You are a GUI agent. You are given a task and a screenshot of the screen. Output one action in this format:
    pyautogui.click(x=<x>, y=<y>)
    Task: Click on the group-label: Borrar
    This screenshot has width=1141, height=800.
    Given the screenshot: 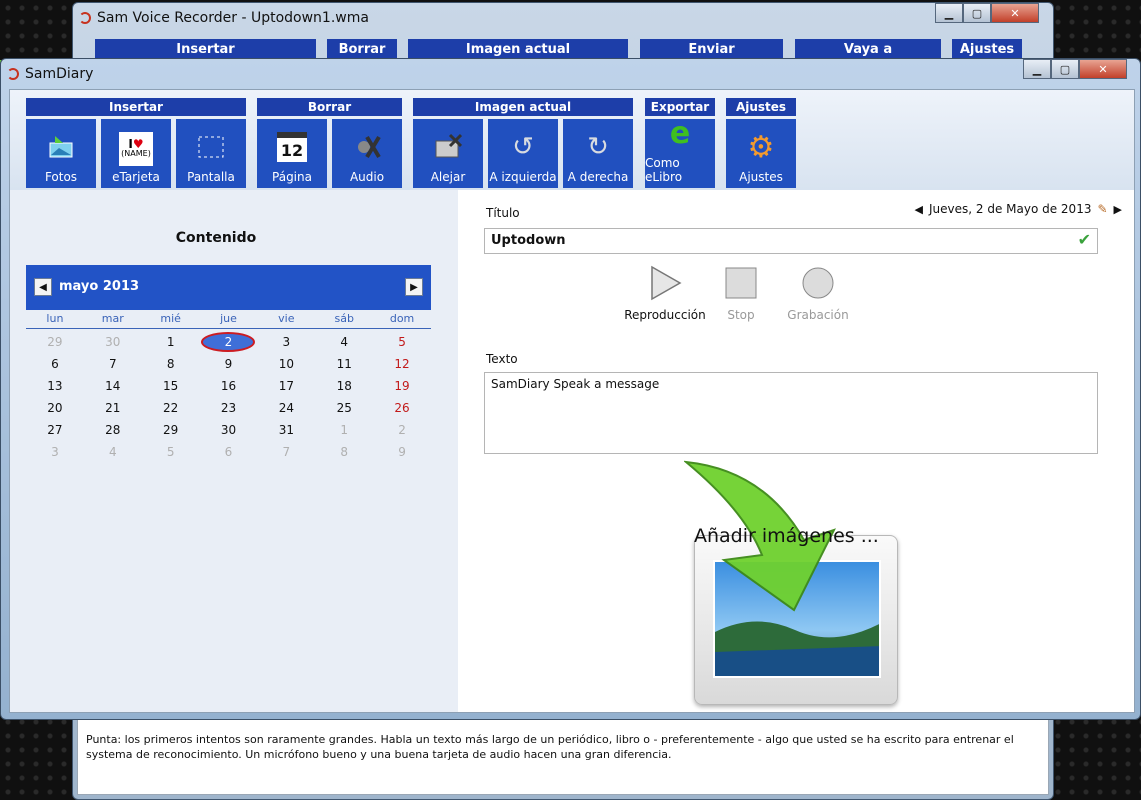 What is the action you would take?
    pyautogui.click(x=329, y=107)
    